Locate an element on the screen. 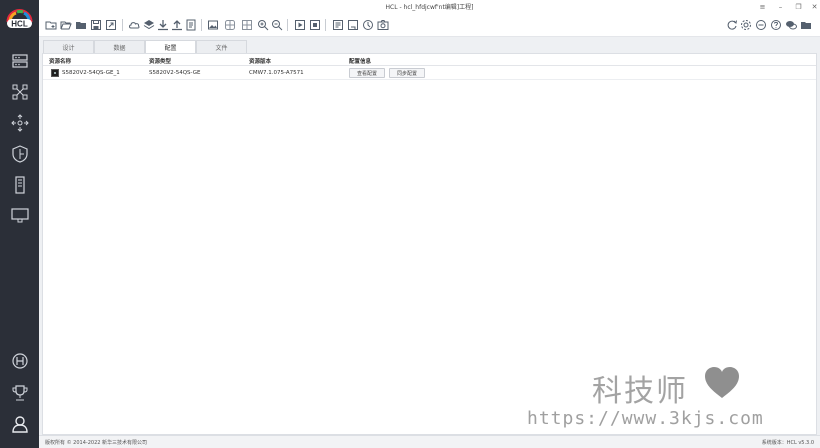 The image size is (820, 448). layers-button is located at coordinates (148, 24).